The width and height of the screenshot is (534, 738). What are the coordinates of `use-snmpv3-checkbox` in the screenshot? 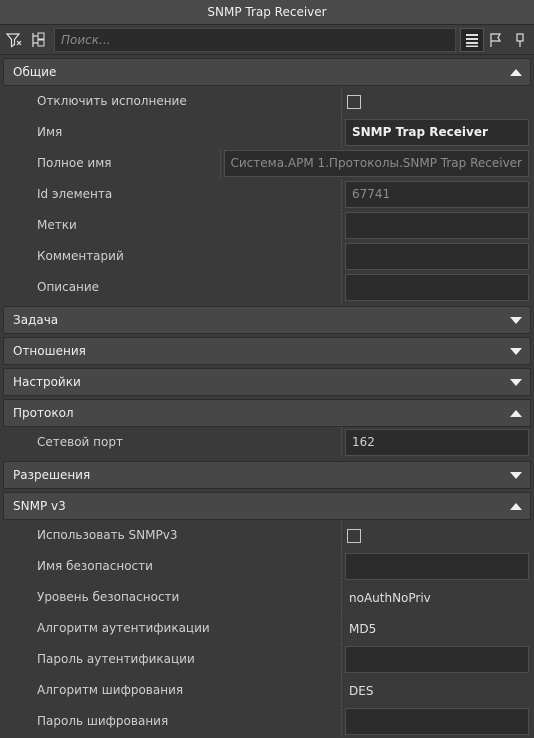 It's located at (354, 535).